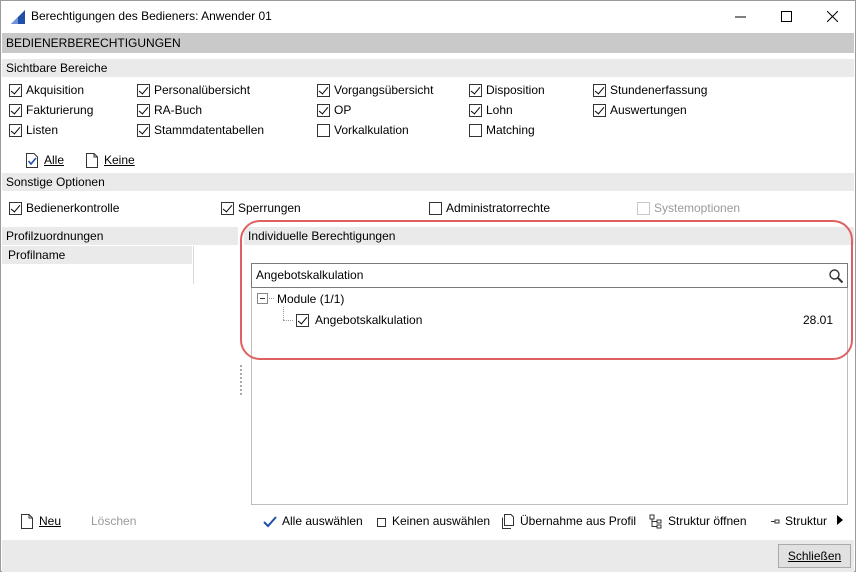 This screenshot has height=572, width=856. I want to click on minimize-button, so click(740, 16).